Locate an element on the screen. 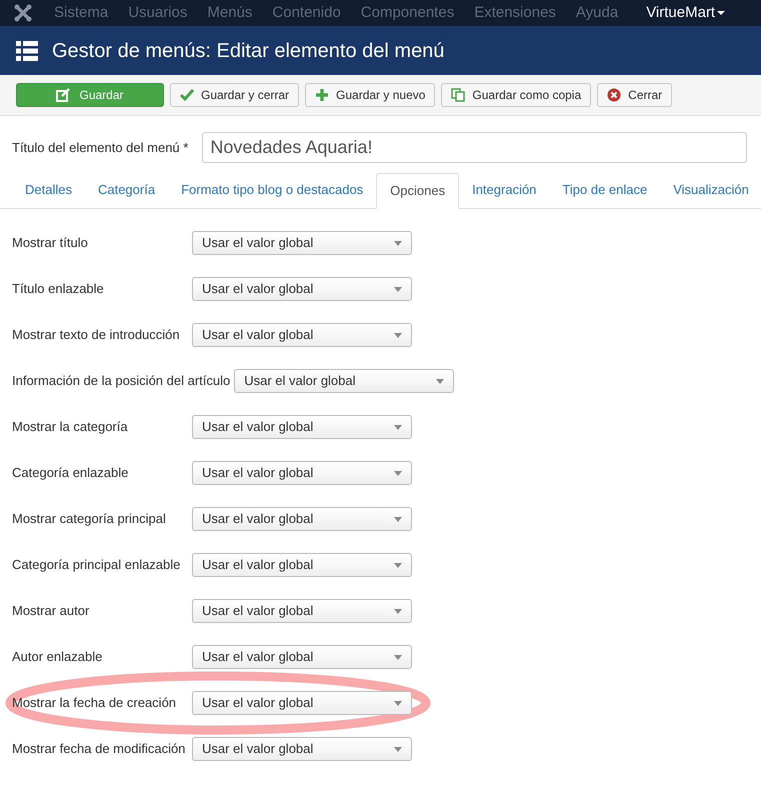 This screenshot has width=761, height=798. option-label: Mostrar título is located at coordinates (50, 243).